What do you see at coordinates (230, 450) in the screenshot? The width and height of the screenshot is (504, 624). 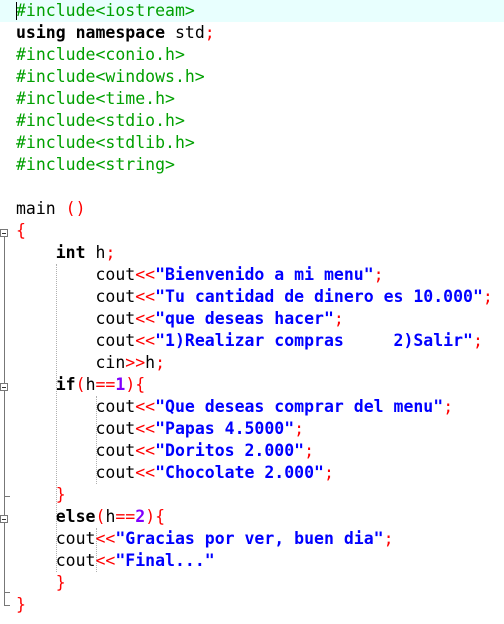 I see `code-token: "Doritos 2.000"` at bounding box center [230, 450].